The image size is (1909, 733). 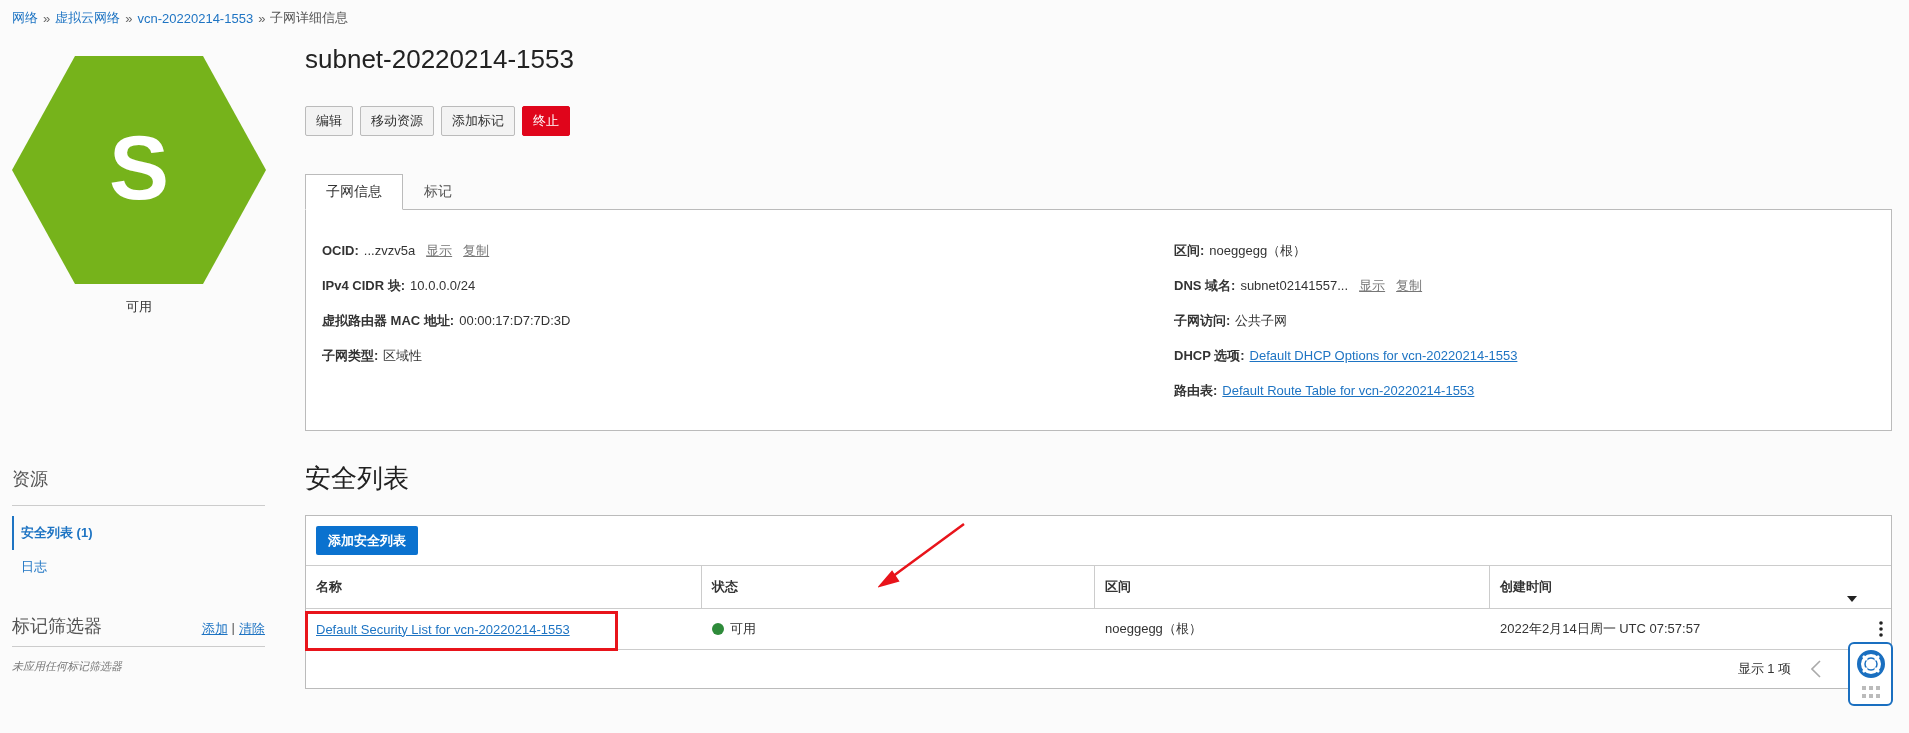 I want to click on detail-label: OCID:, so click(x=340, y=250).